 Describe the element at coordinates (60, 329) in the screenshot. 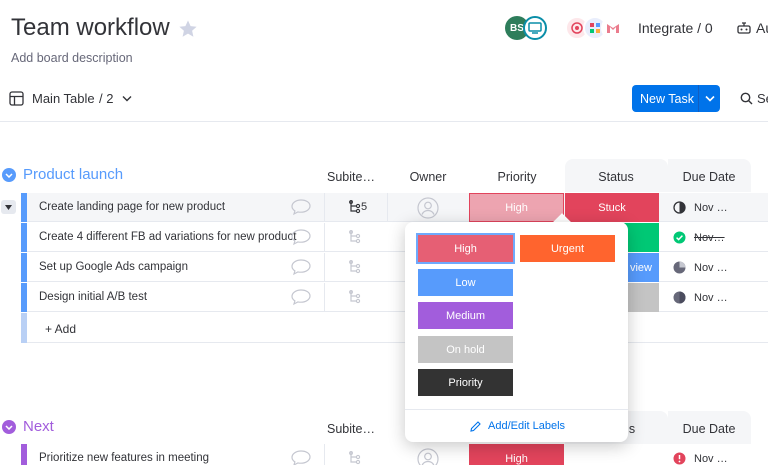

I see `add-item-button: + Add` at that location.